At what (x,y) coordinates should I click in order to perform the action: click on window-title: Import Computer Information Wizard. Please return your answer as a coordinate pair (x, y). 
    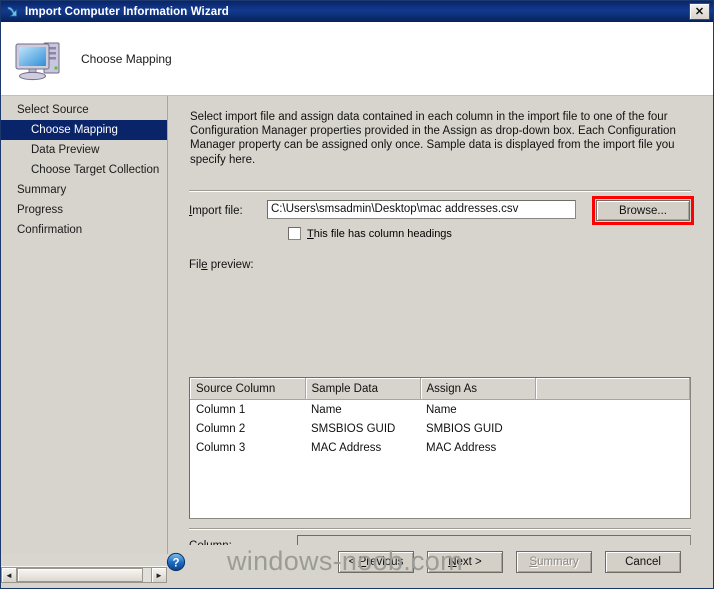
    Looking at the image, I should click on (127, 11).